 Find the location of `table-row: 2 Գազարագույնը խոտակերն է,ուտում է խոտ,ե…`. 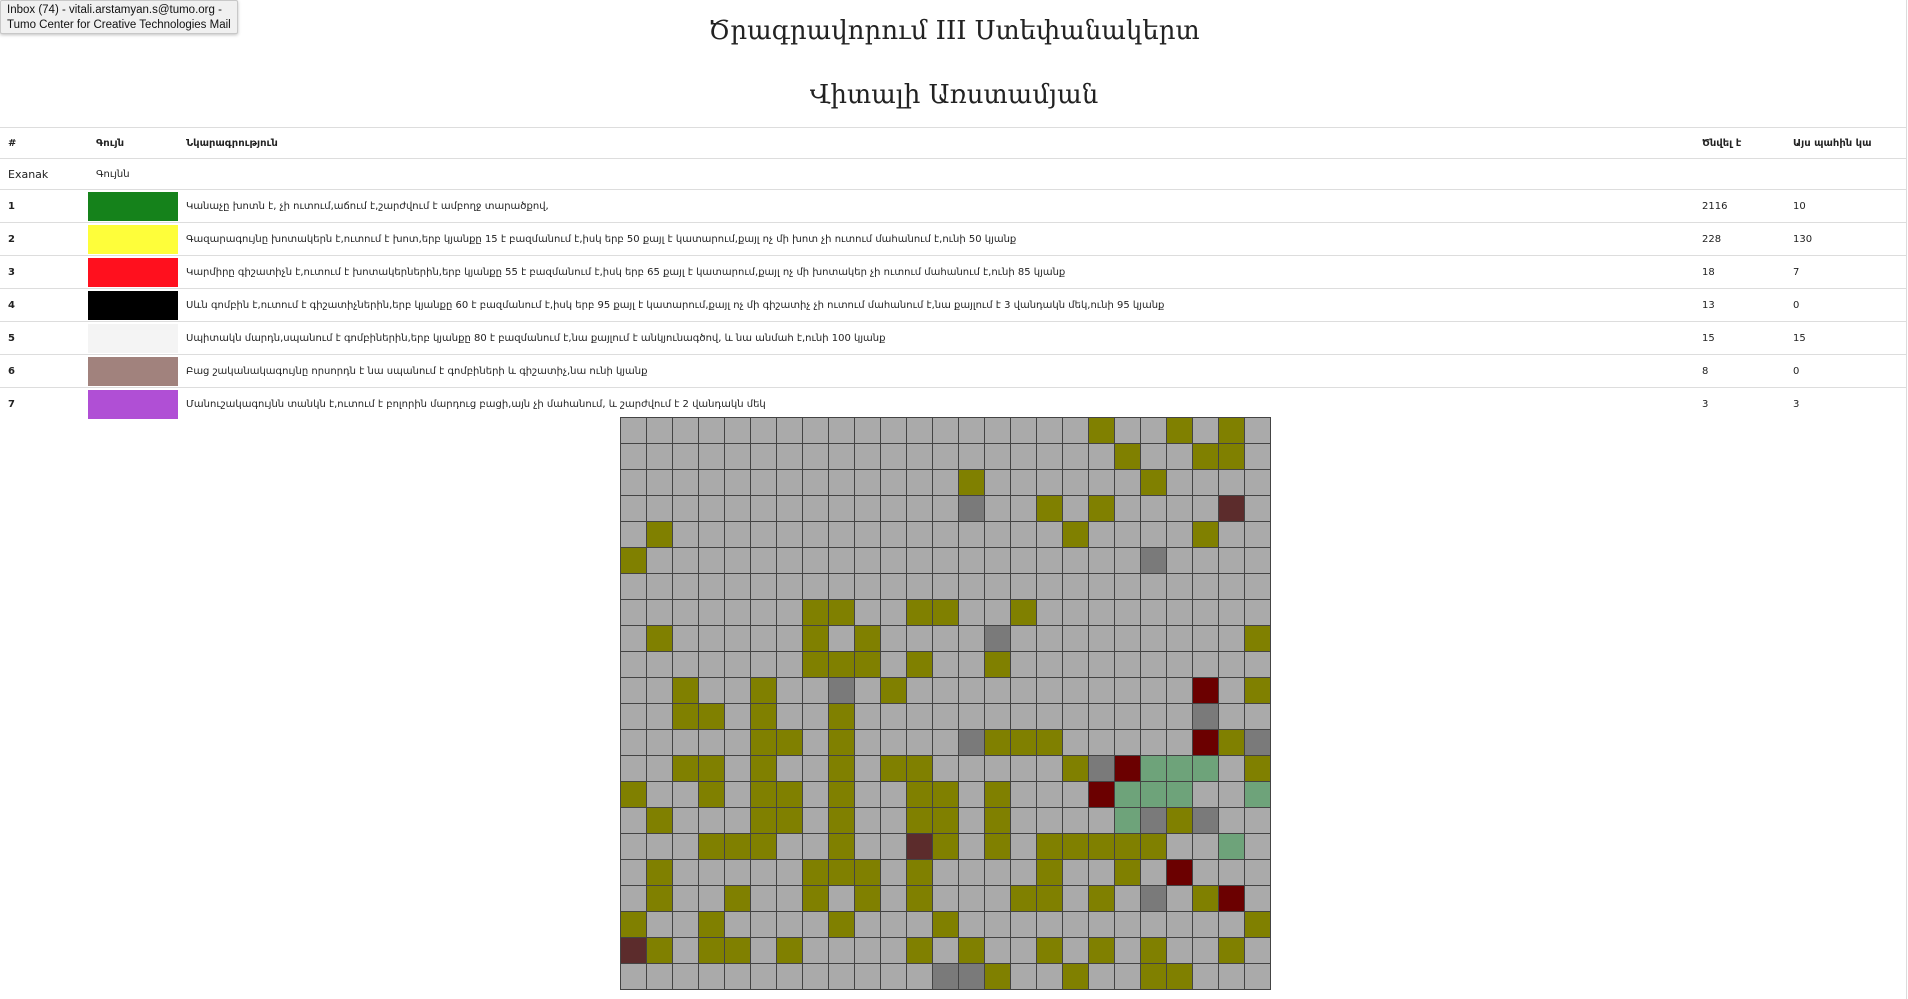

table-row: 2 Գազարագույնը խոտակերն է,ուտում է խոտ,ե… is located at coordinates (953, 239).